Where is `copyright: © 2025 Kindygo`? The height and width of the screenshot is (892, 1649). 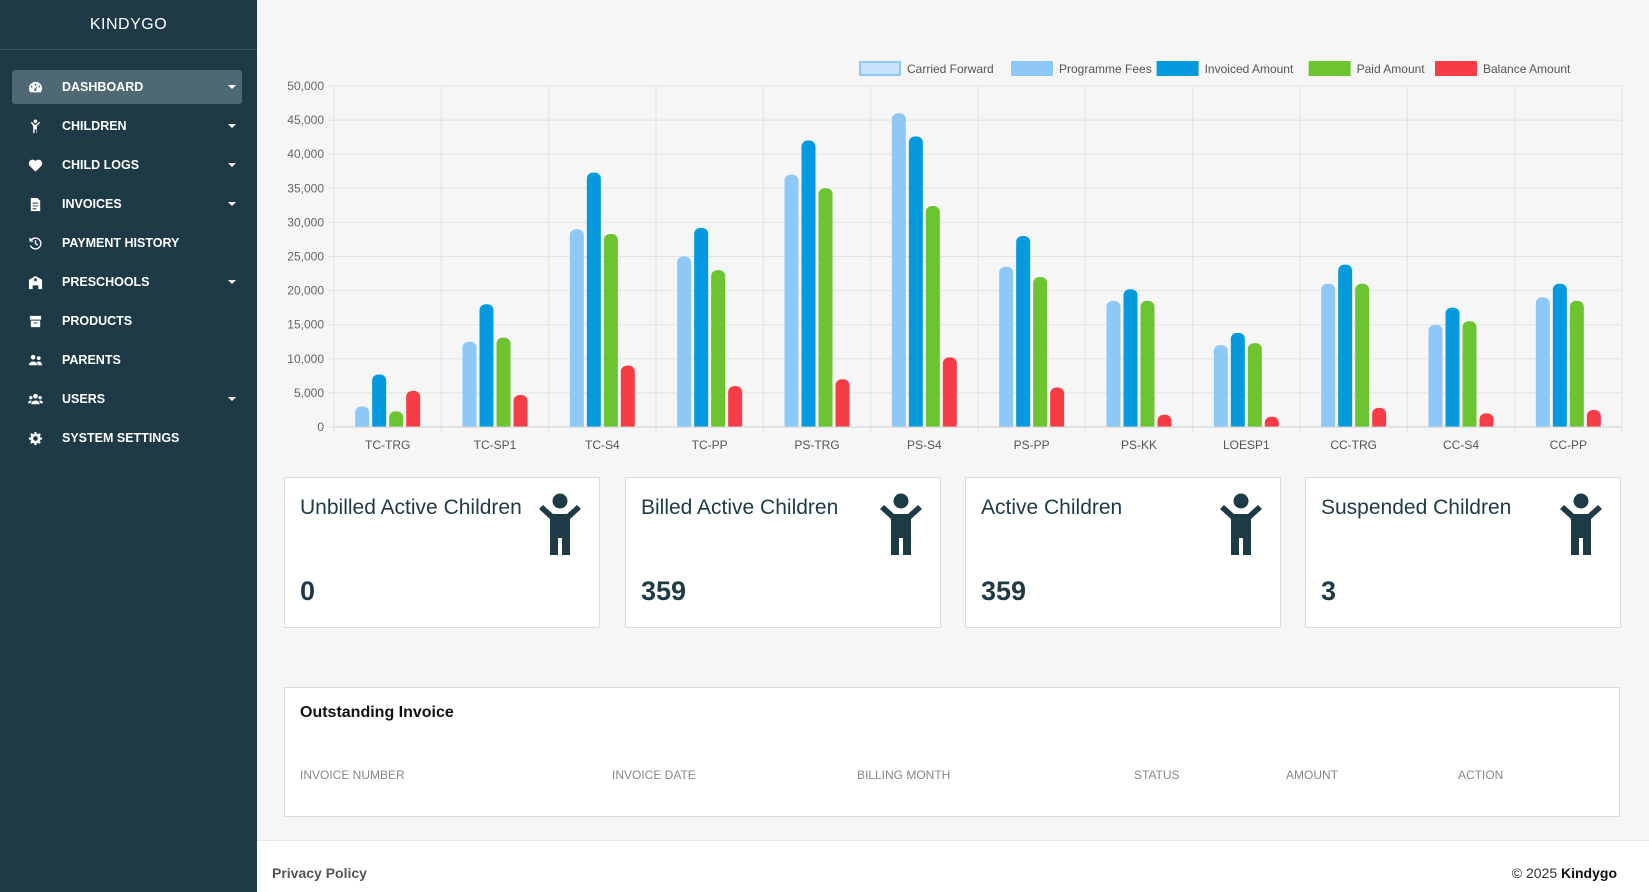 copyright: © 2025 Kindygo is located at coordinates (1564, 873).